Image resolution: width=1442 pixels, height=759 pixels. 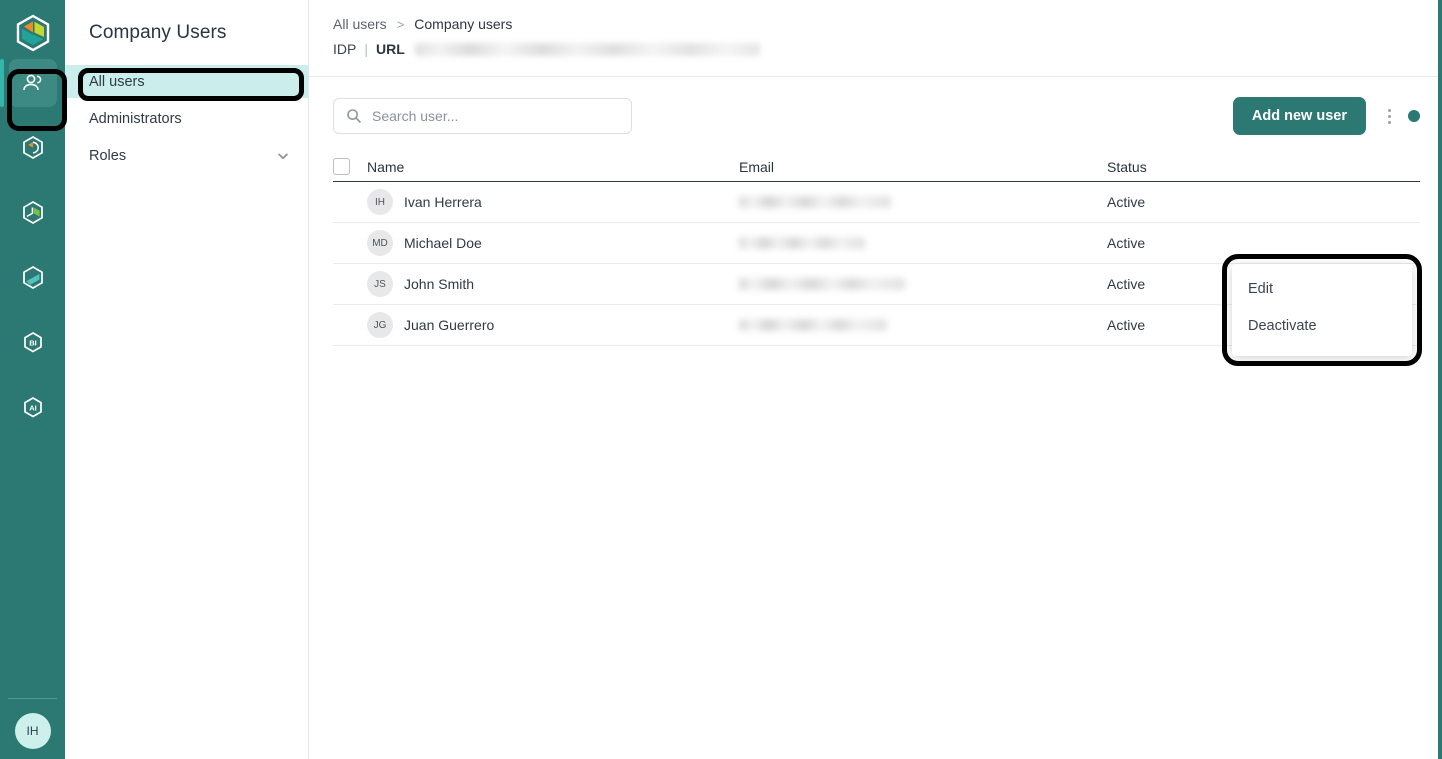 What do you see at coordinates (1263, 167) in the screenshot?
I see `column-header-status: Status` at bounding box center [1263, 167].